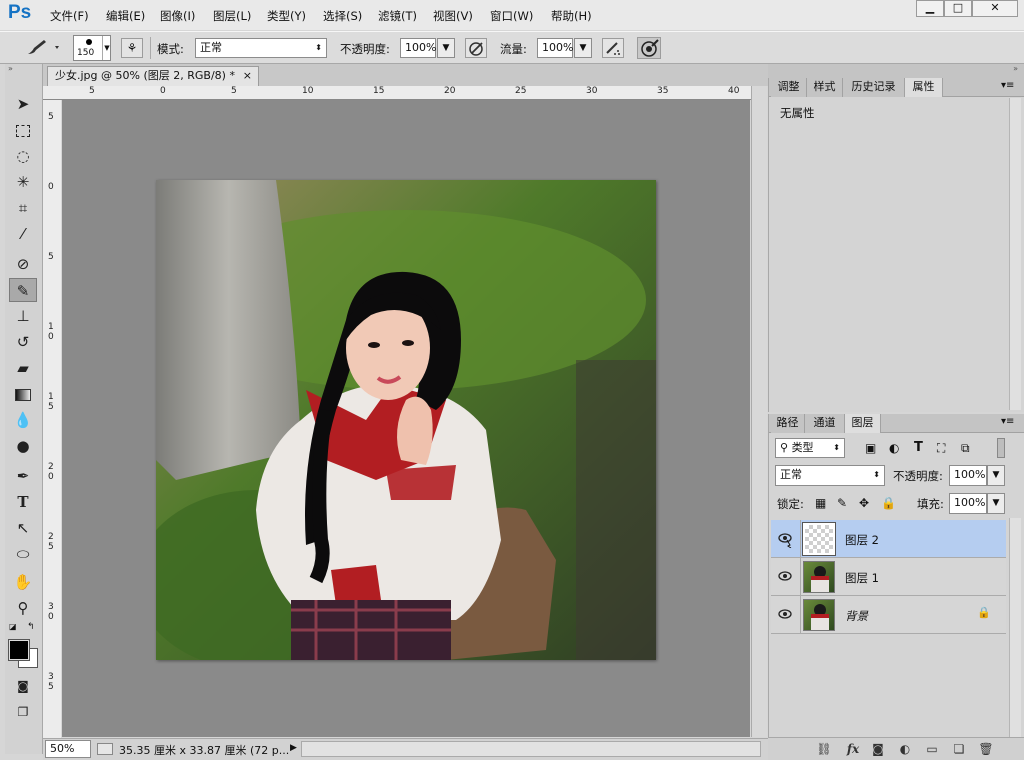 This screenshot has width=1024, height=760. Describe the element at coordinates (968, 475) in the screenshot. I see `layer-opacity-input: 100%` at that location.